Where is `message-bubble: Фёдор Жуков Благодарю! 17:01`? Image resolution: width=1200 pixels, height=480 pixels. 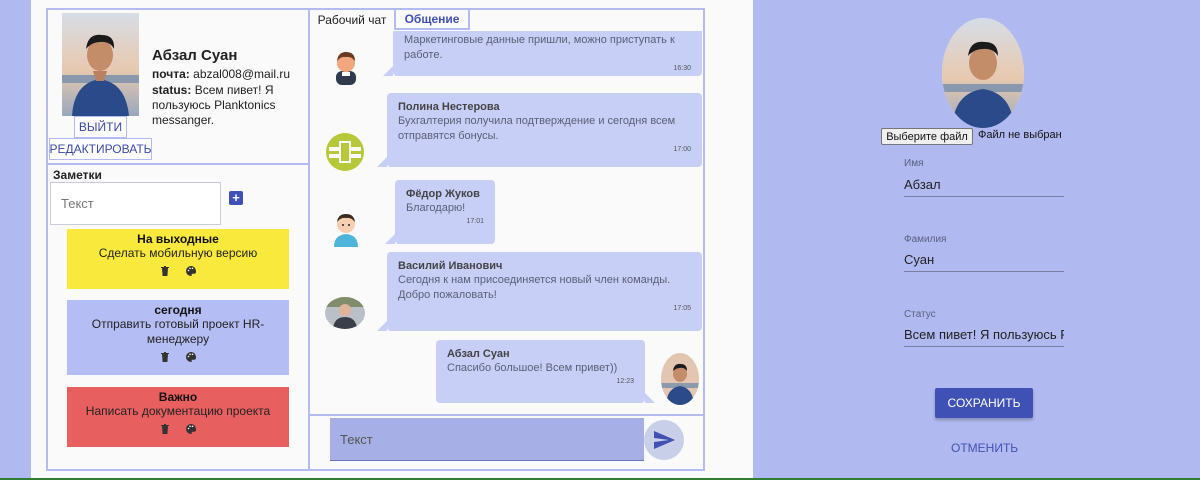
message-bubble: Фёдор Жуков Благодарю! 17:01 is located at coordinates (440, 212).